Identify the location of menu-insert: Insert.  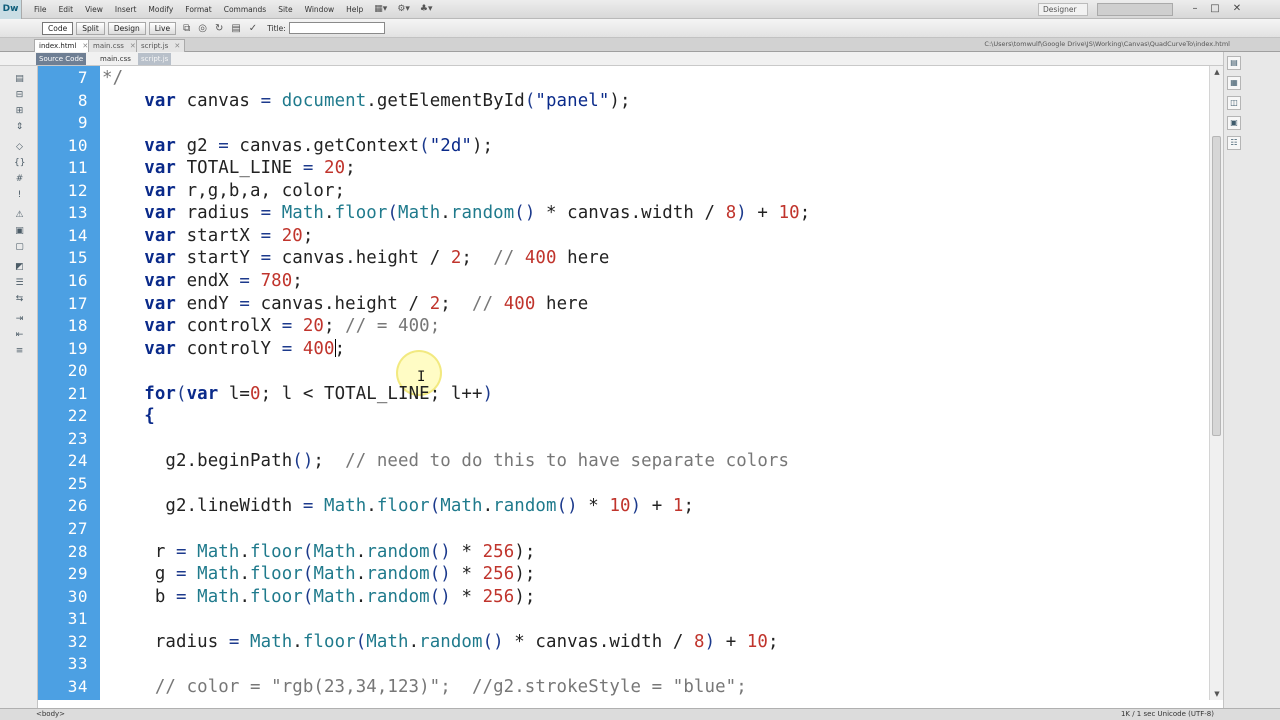
(126, 9).